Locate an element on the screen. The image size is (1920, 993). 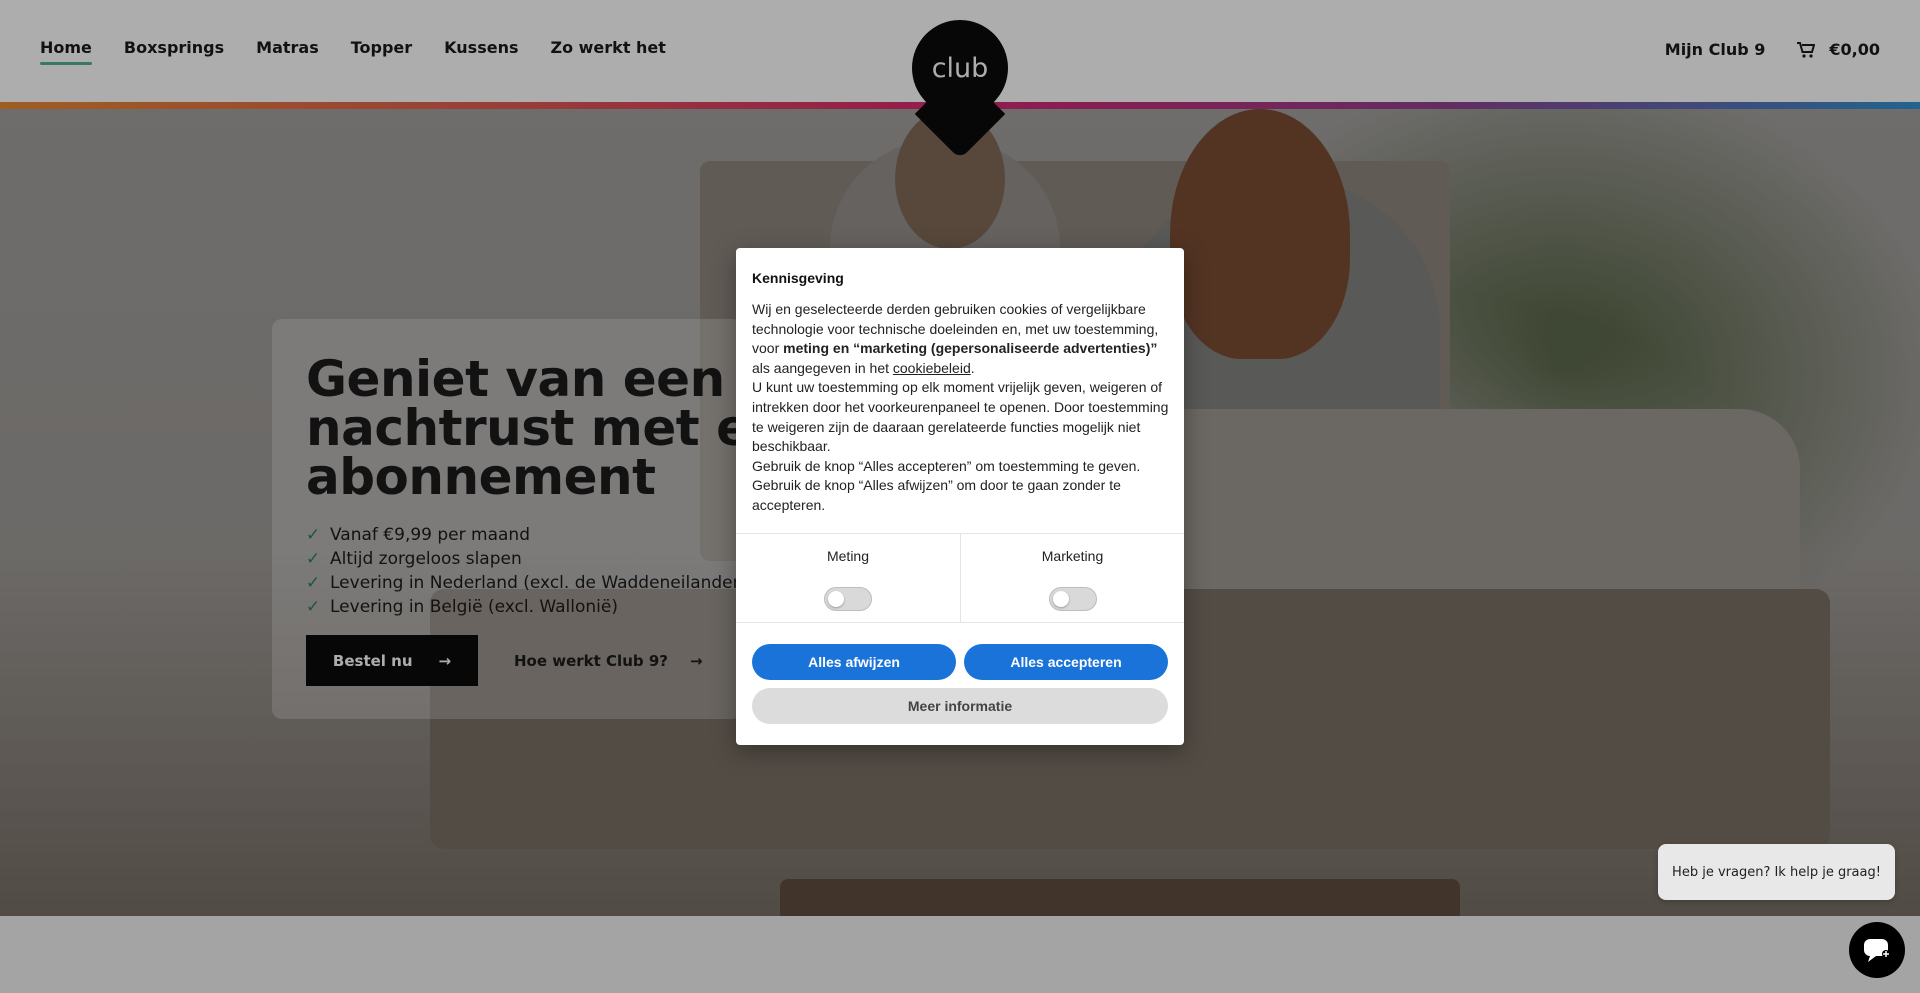
toggle-label-marketing: Marketing is located at coordinates (1072, 556).